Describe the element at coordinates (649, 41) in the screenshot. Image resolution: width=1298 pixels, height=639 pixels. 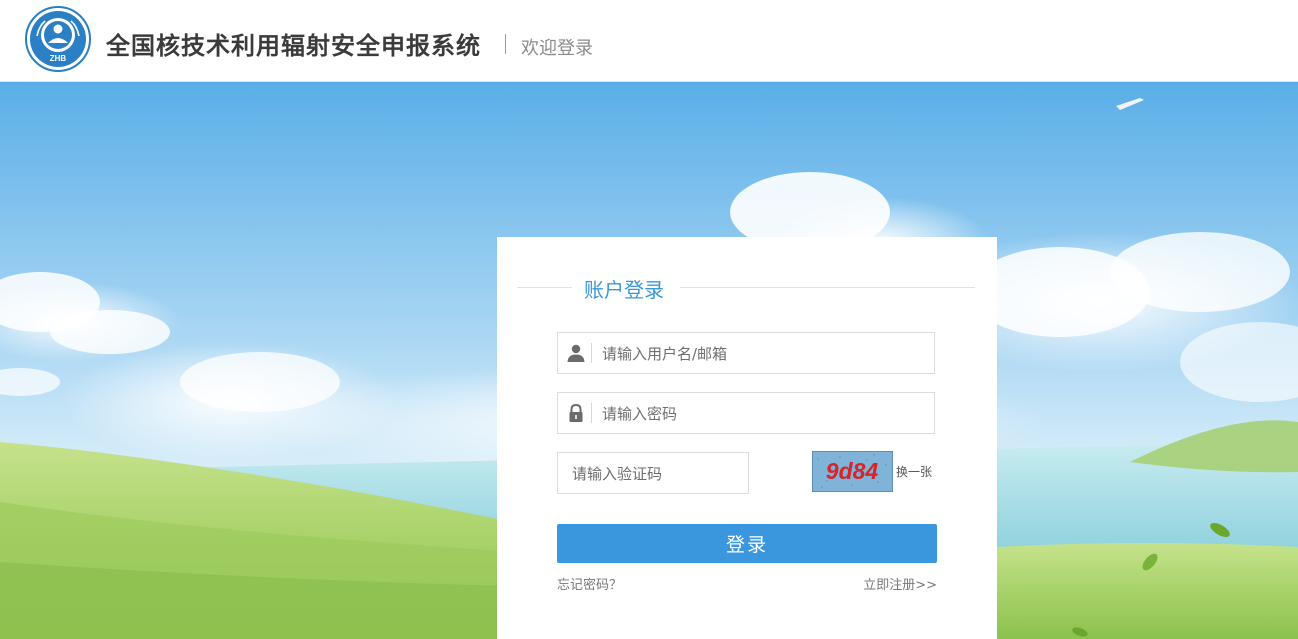
I see `header: ZHB 全国核技术利用辐射安全申报系统 欢迎登录` at that location.